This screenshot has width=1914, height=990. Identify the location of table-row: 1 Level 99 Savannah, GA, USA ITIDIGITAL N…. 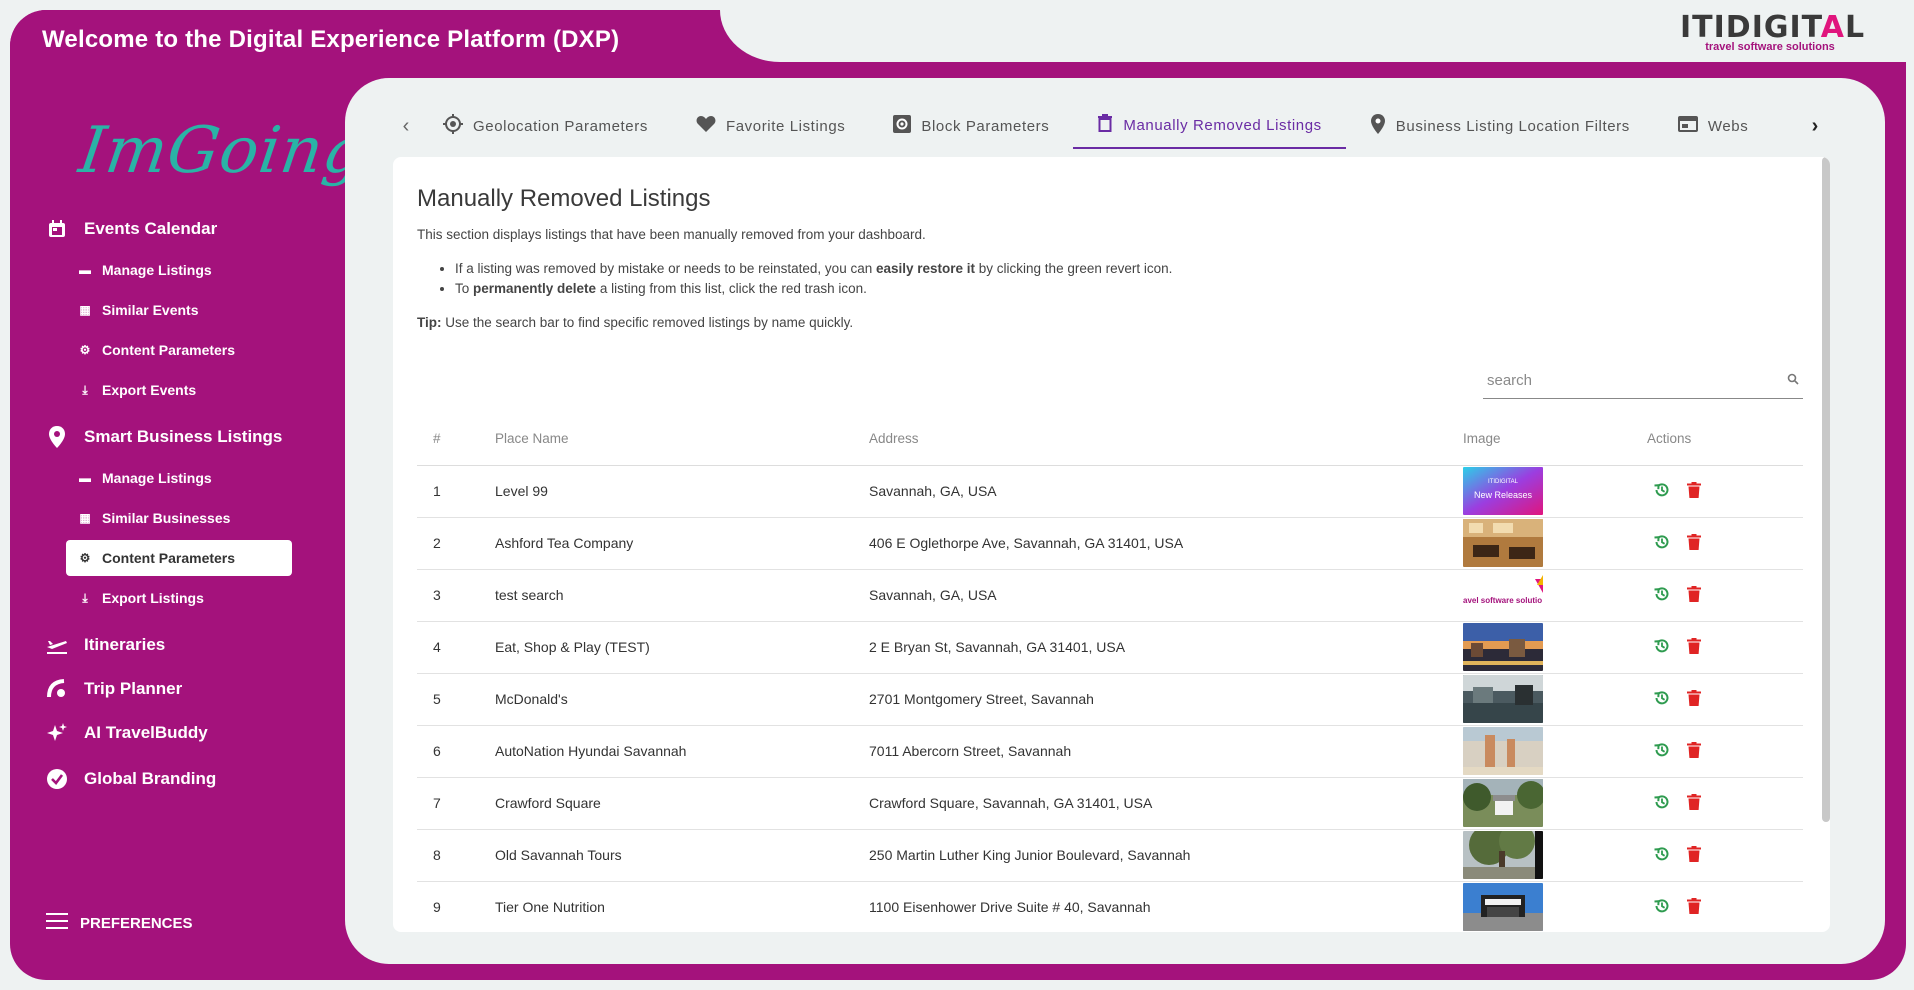
(1110, 491).